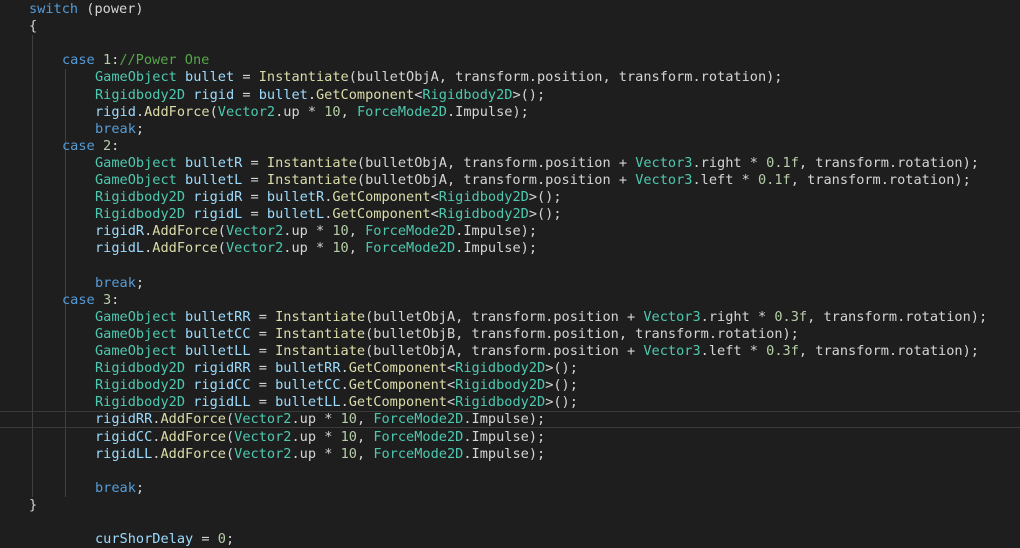 The height and width of the screenshot is (548, 1020). Describe the element at coordinates (218, 351) in the screenshot. I see `identifier: bulletLL` at that location.